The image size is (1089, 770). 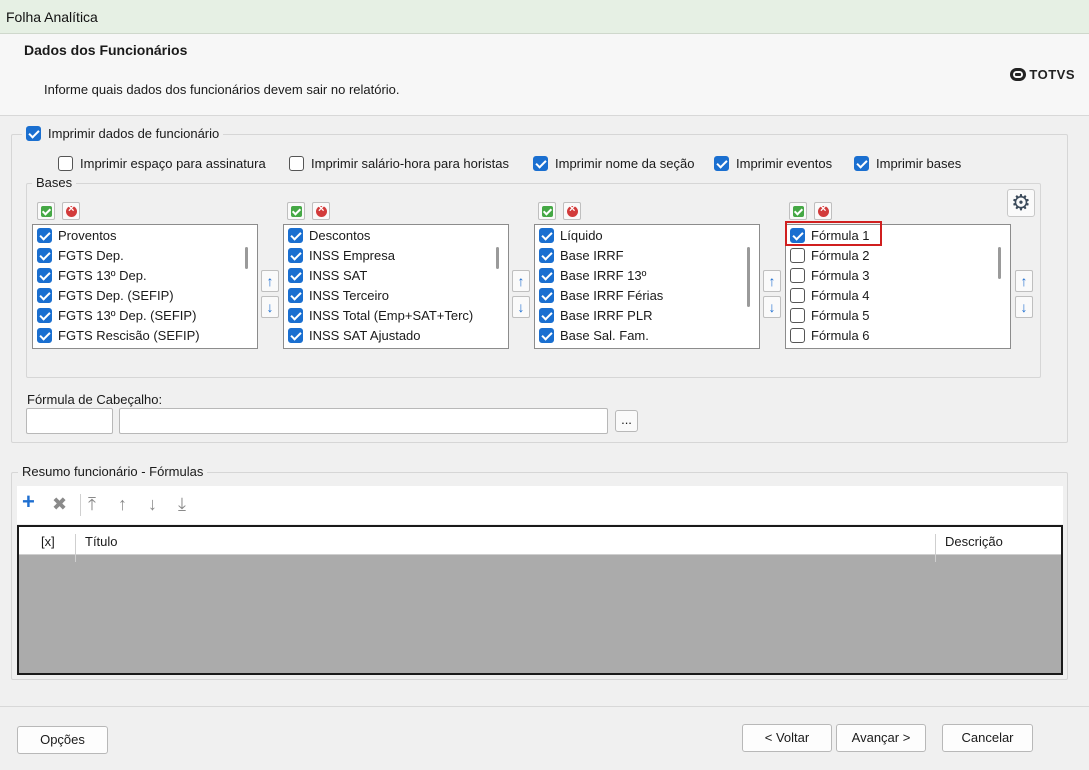 I want to click on move-up-button-4: ↑, so click(x=1024, y=281).